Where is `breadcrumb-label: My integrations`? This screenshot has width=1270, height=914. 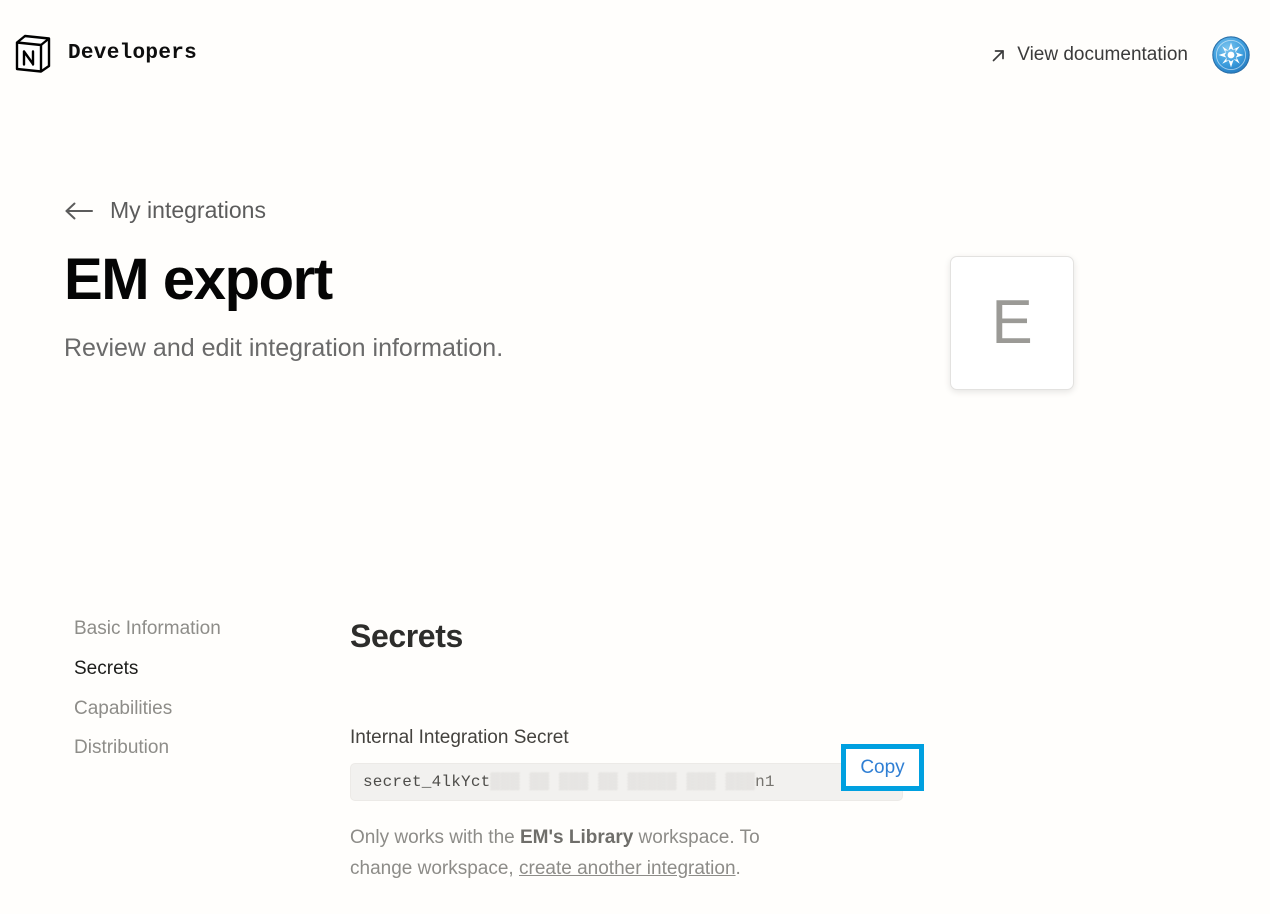
breadcrumb-label: My integrations is located at coordinates (188, 210).